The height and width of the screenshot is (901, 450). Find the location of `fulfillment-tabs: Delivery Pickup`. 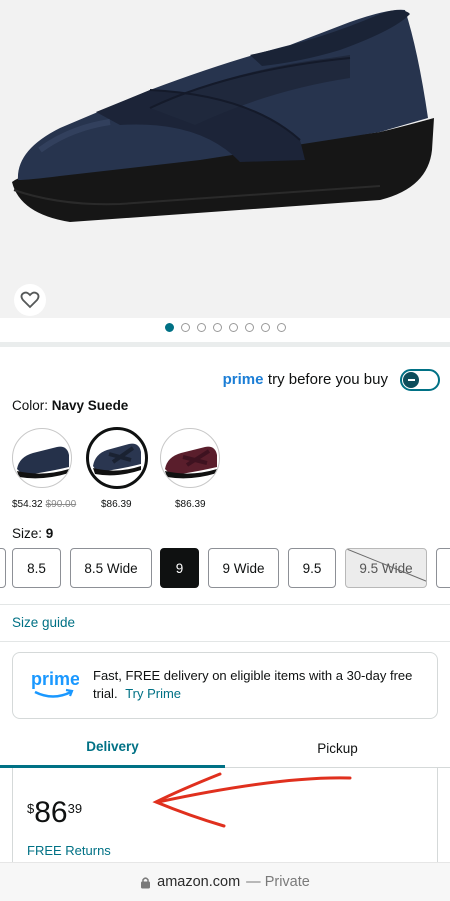

fulfillment-tabs: Delivery Pickup is located at coordinates (225, 748).